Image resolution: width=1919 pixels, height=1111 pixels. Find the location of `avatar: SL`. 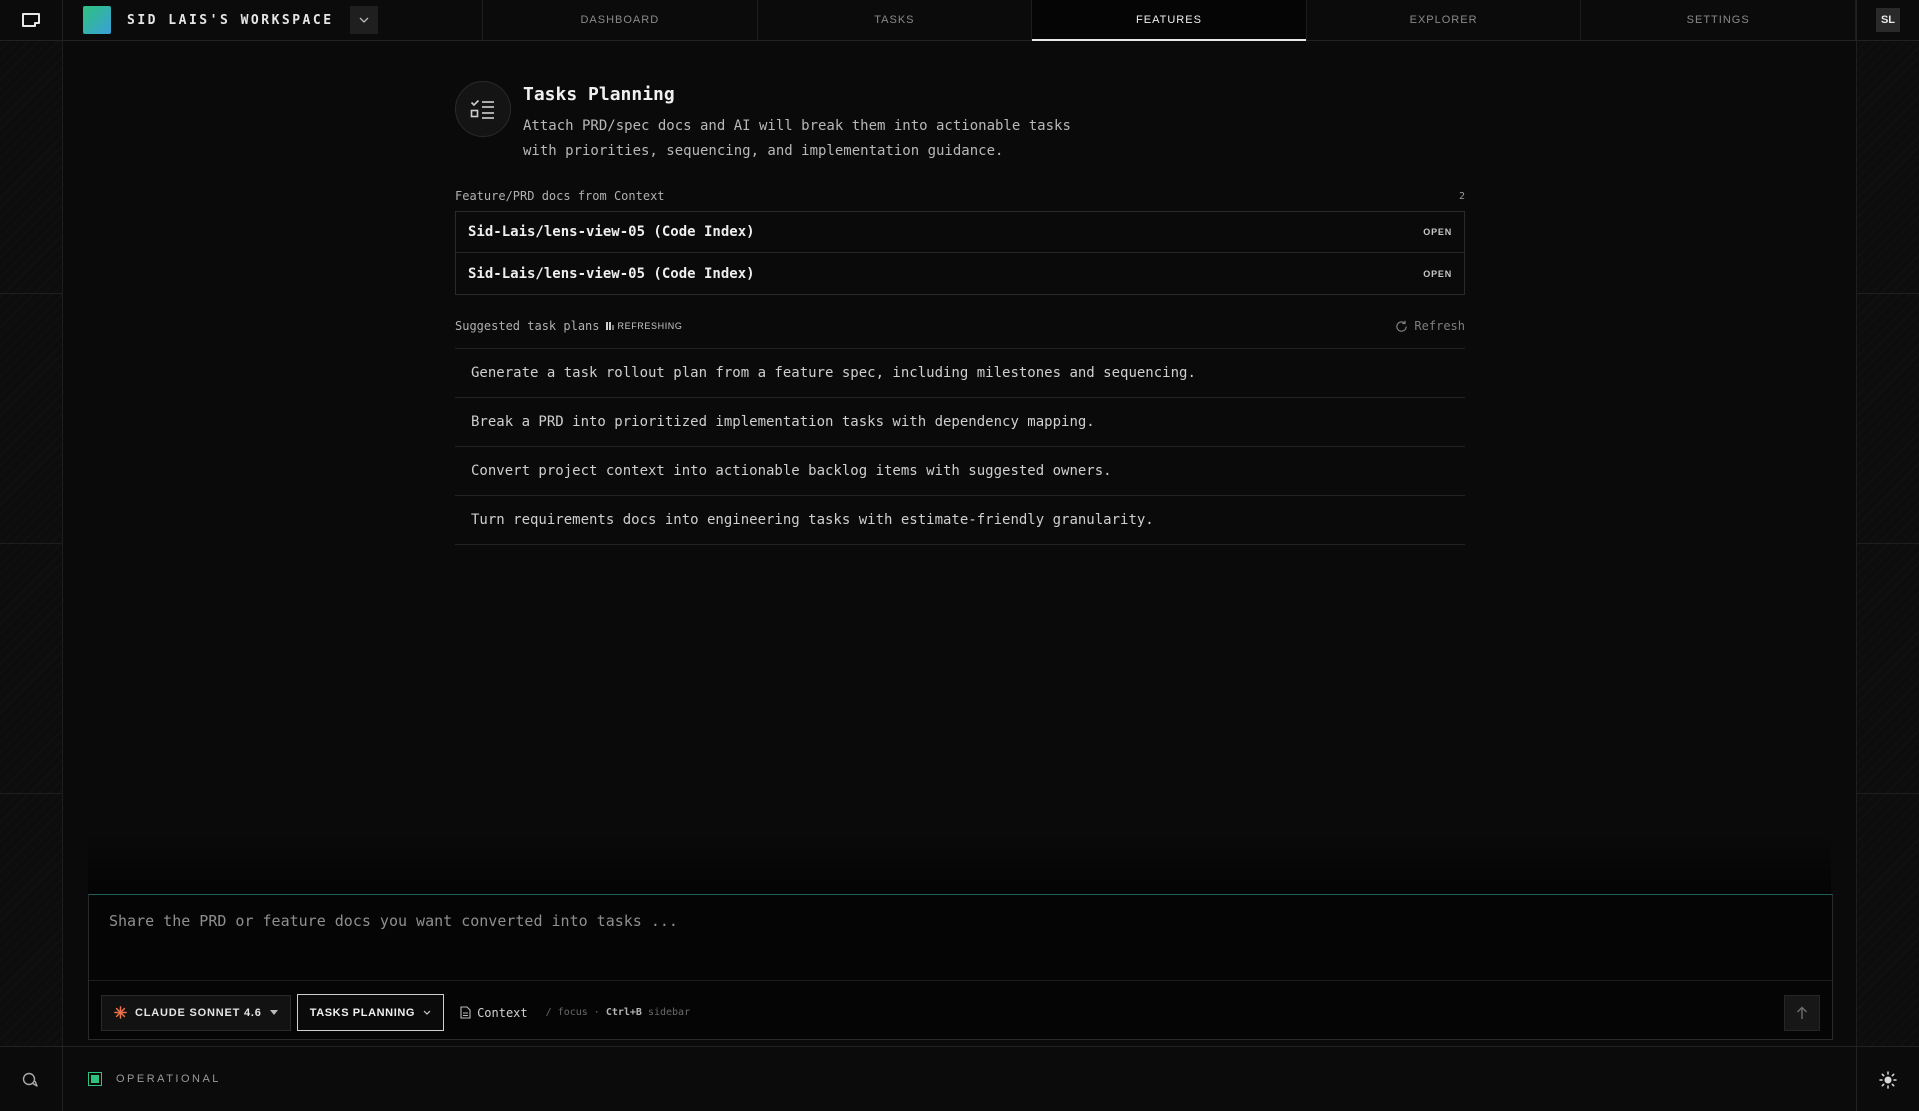

avatar: SL is located at coordinates (1888, 20).